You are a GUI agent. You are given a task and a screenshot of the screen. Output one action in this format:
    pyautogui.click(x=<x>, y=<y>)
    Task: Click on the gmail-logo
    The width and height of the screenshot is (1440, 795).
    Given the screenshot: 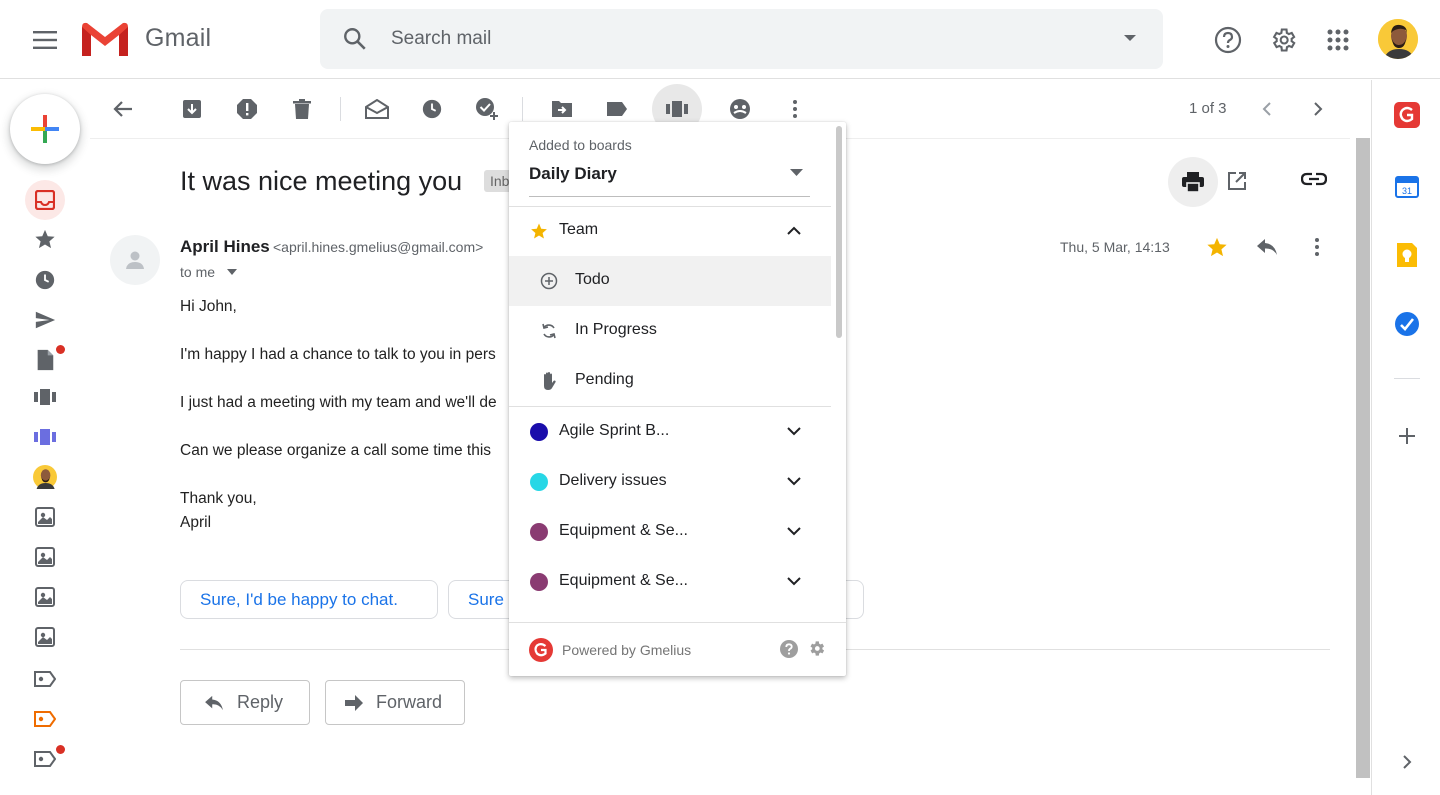 What is the action you would take?
    pyautogui.click(x=105, y=39)
    